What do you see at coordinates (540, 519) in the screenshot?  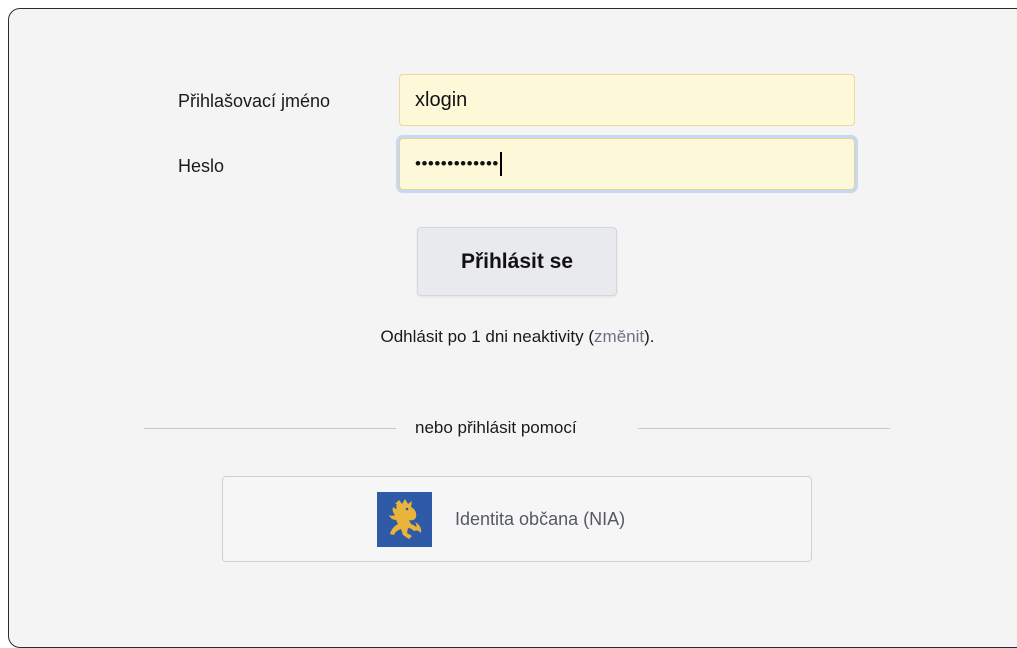 I see `nia-label: Identita občana (NIA)` at bounding box center [540, 519].